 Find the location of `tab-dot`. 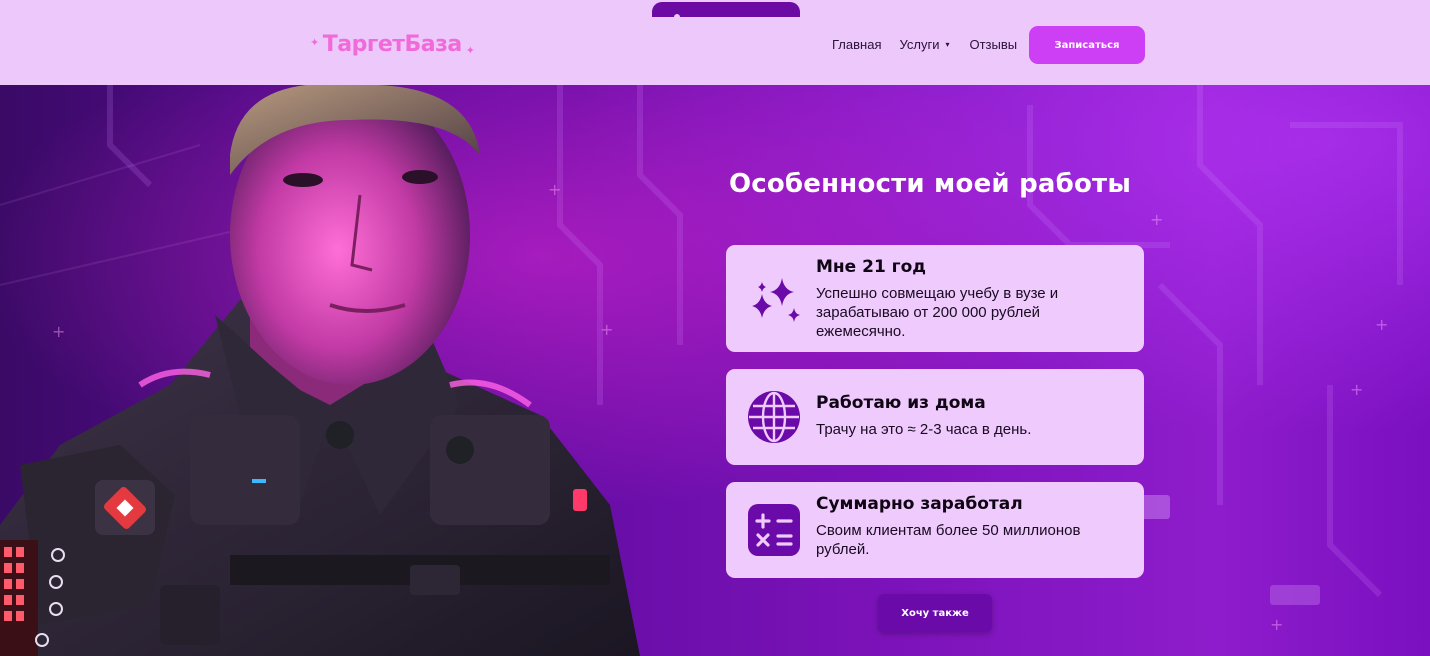

tab-dot is located at coordinates (677, 17).